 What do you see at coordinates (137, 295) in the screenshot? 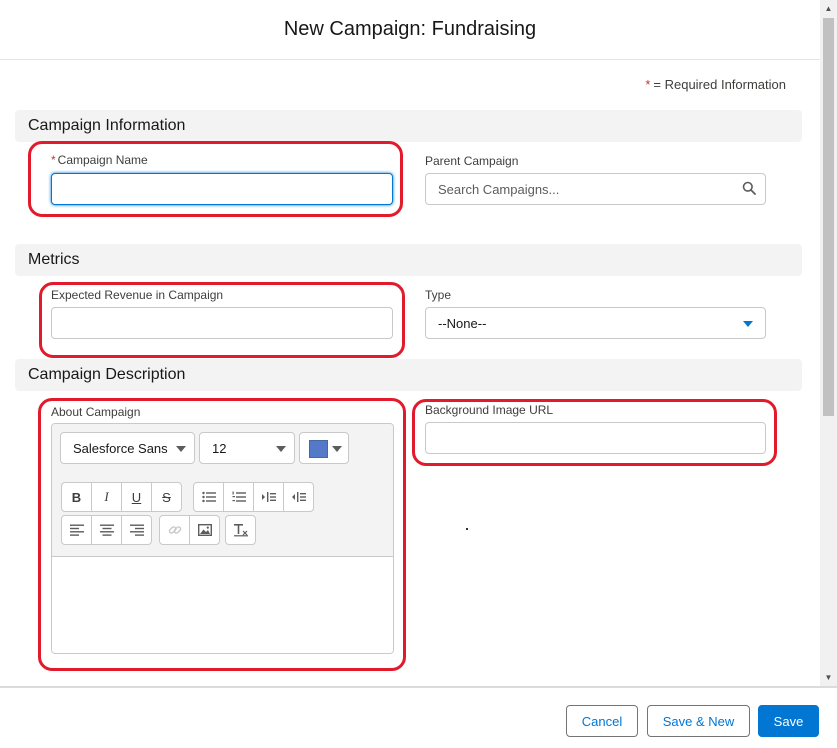
I see `expected-revenue-label: Expected Revenue in Campaign` at bounding box center [137, 295].